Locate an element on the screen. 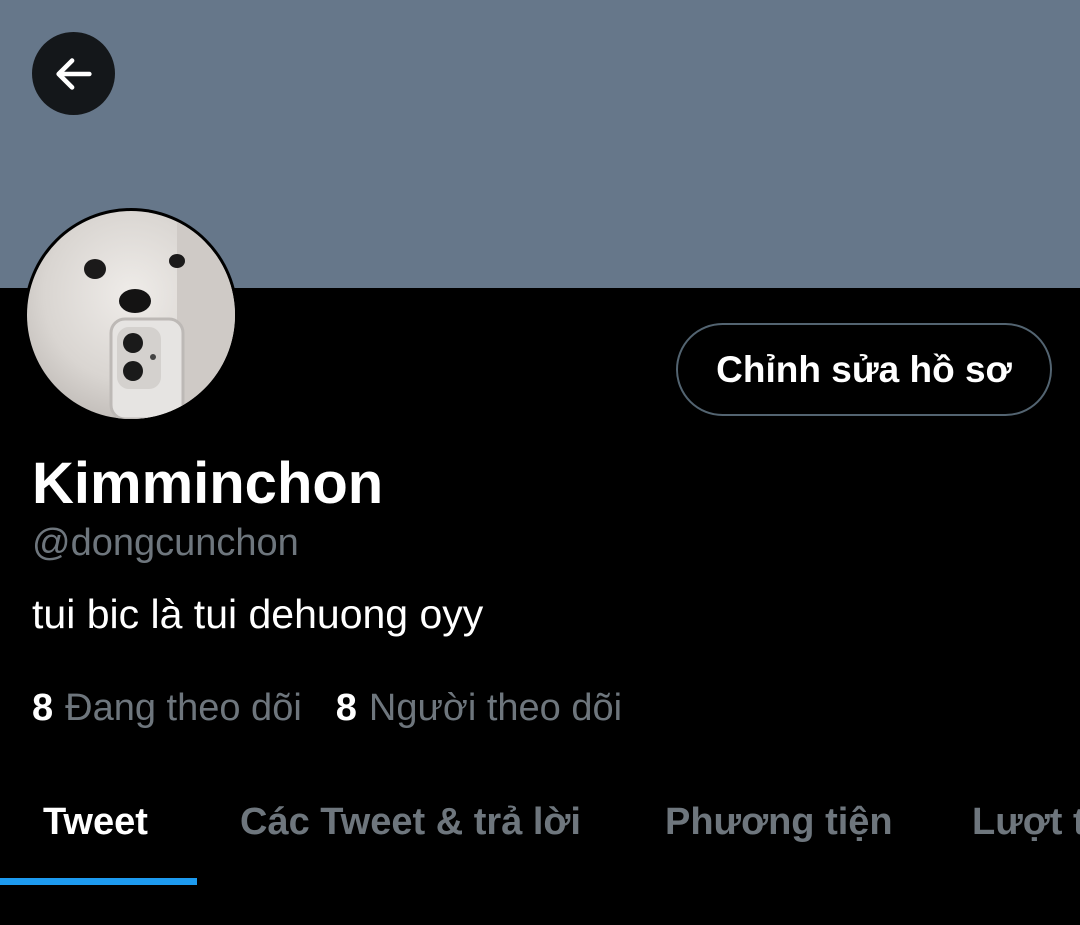 This screenshot has width=1080, height=925. following-stat: 8 Đang theo dõi is located at coordinates (167, 708).